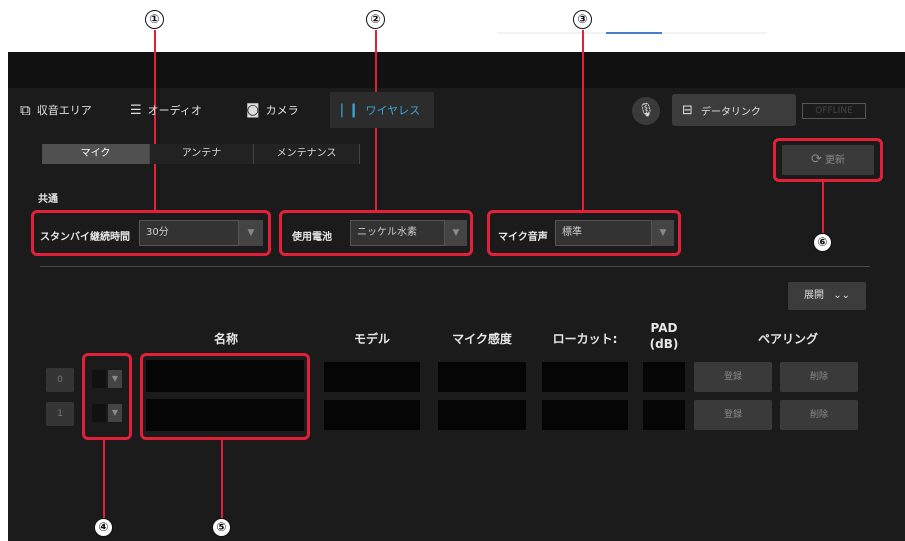 The image size is (905, 541). I want to click on mic-voice-select: 標準, so click(603, 233).